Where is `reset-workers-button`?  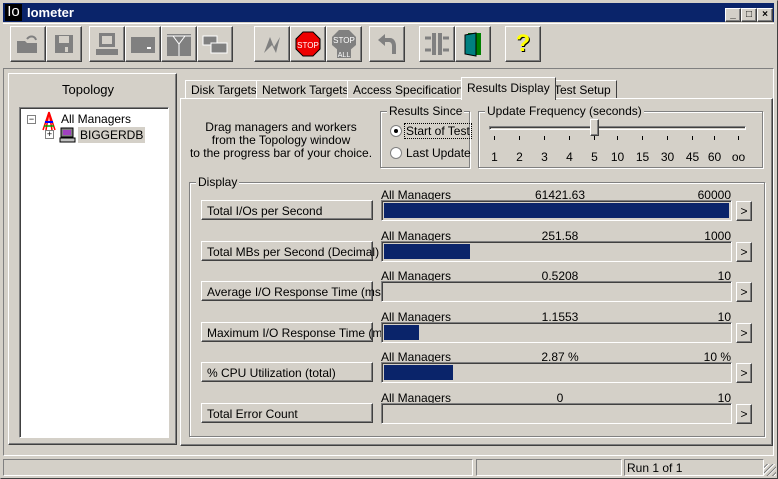
reset-workers-button is located at coordinates (387, 44).